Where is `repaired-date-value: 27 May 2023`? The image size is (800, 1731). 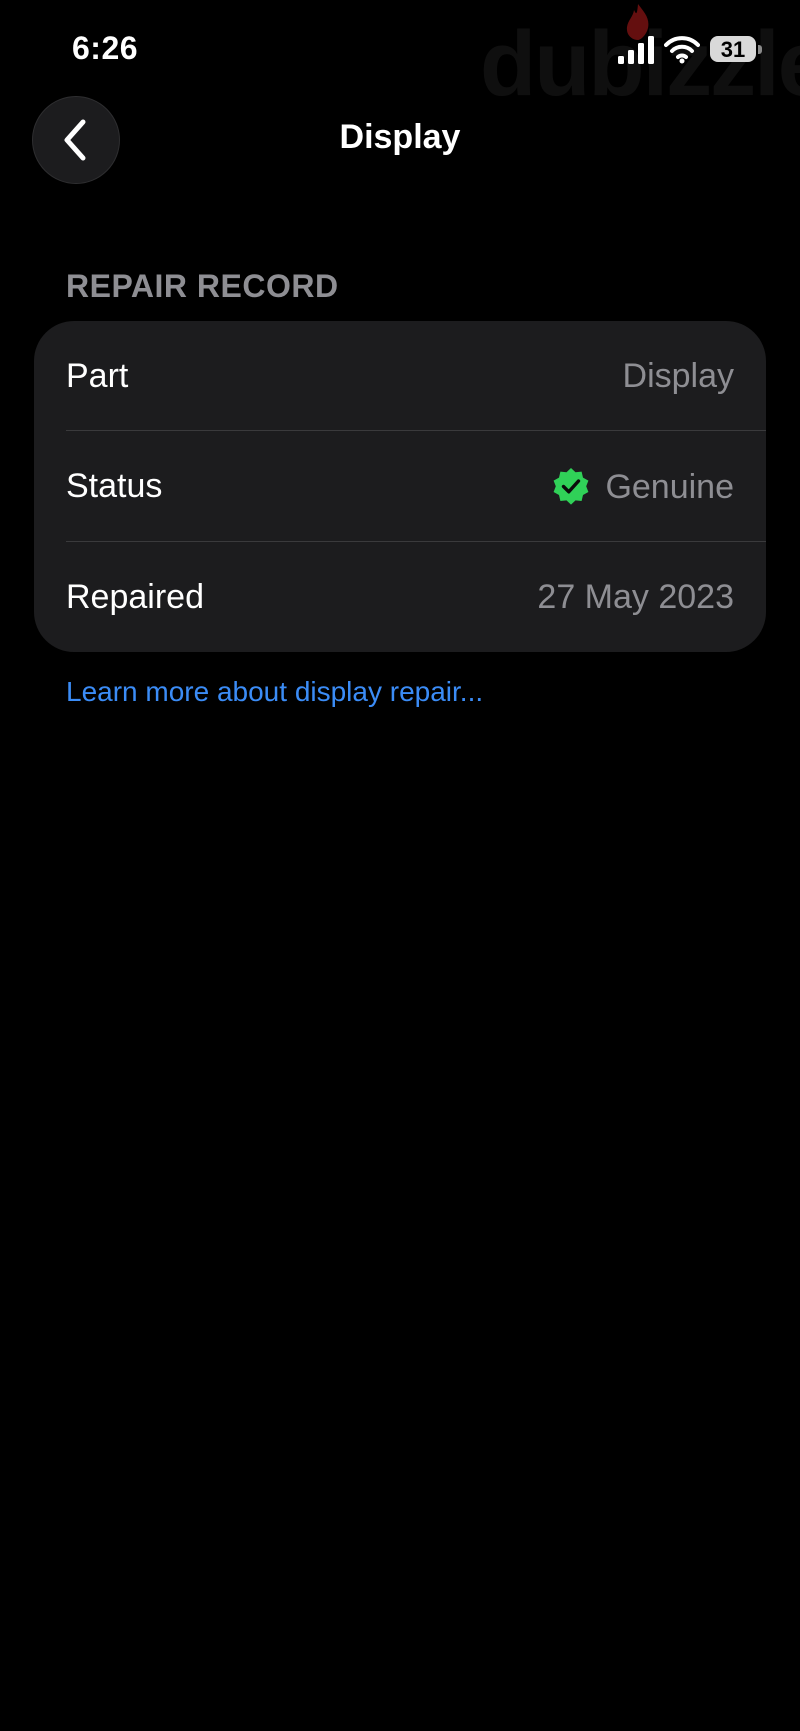
repaired-date-value: 27 May 2023 is located at coordinates (635, 597).